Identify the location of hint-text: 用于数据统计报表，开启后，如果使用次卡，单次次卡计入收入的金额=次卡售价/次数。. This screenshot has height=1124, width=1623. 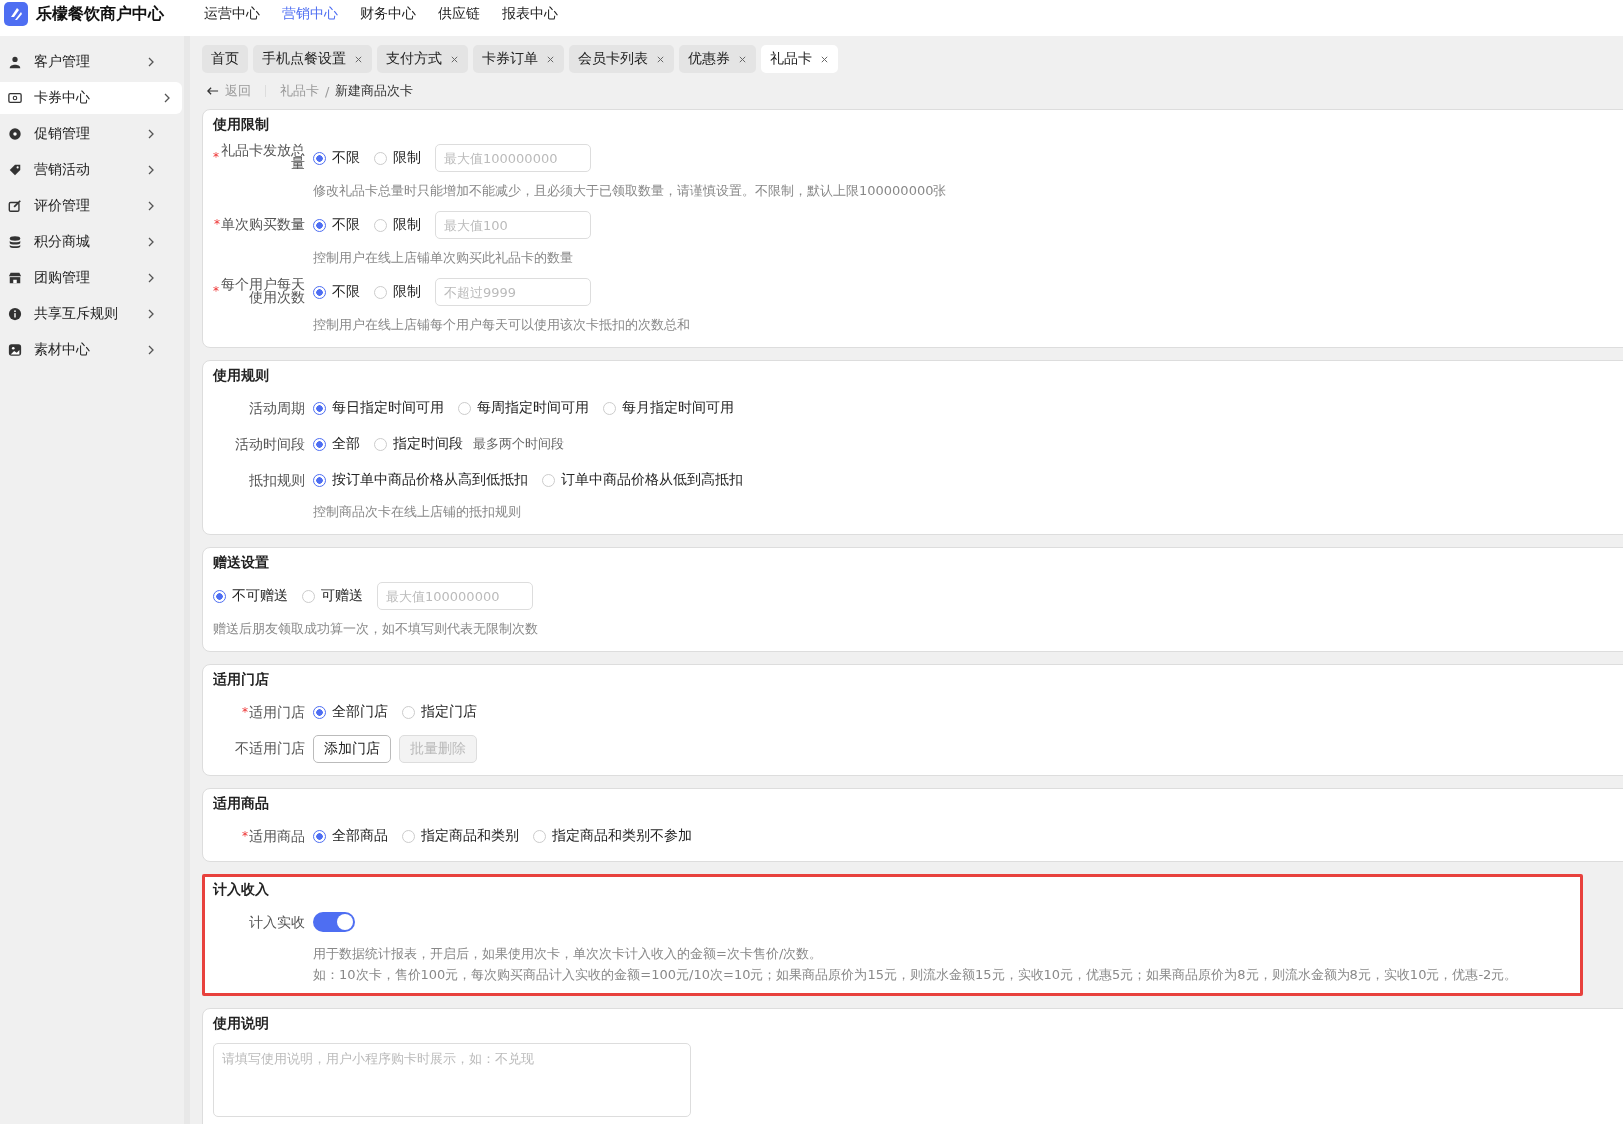
(568, 954).